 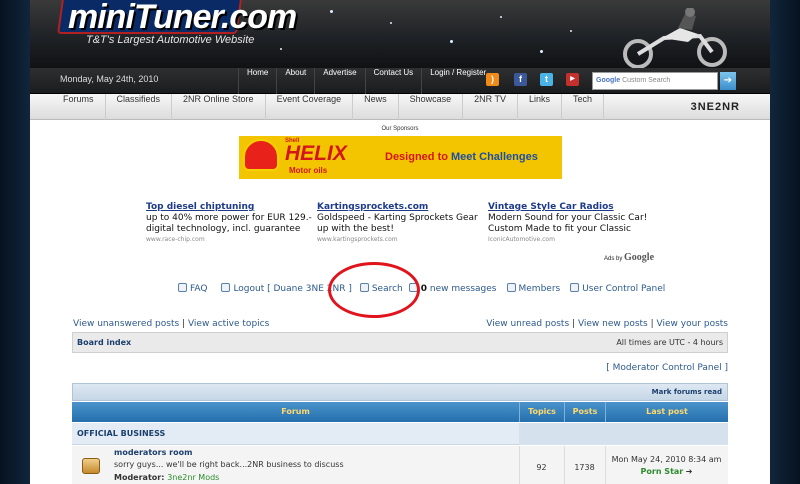 I want to click on view-active-topics: View active topics, so click(x=228, y=324).